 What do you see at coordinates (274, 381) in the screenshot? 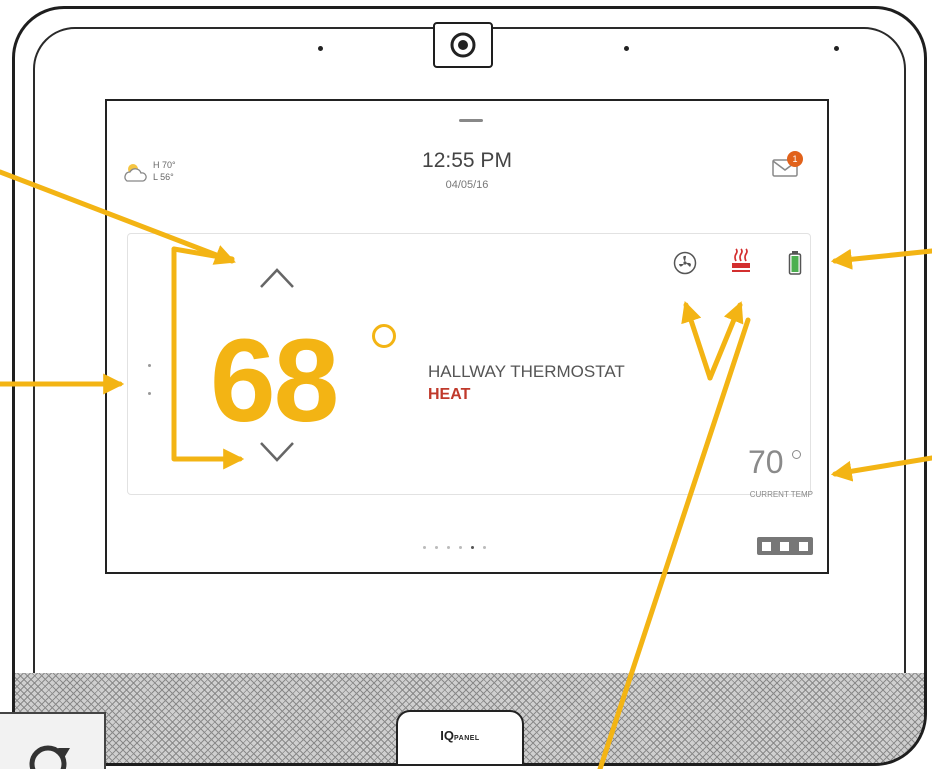
I see `setpoint-value: 68` at bounding box center [274, 381].